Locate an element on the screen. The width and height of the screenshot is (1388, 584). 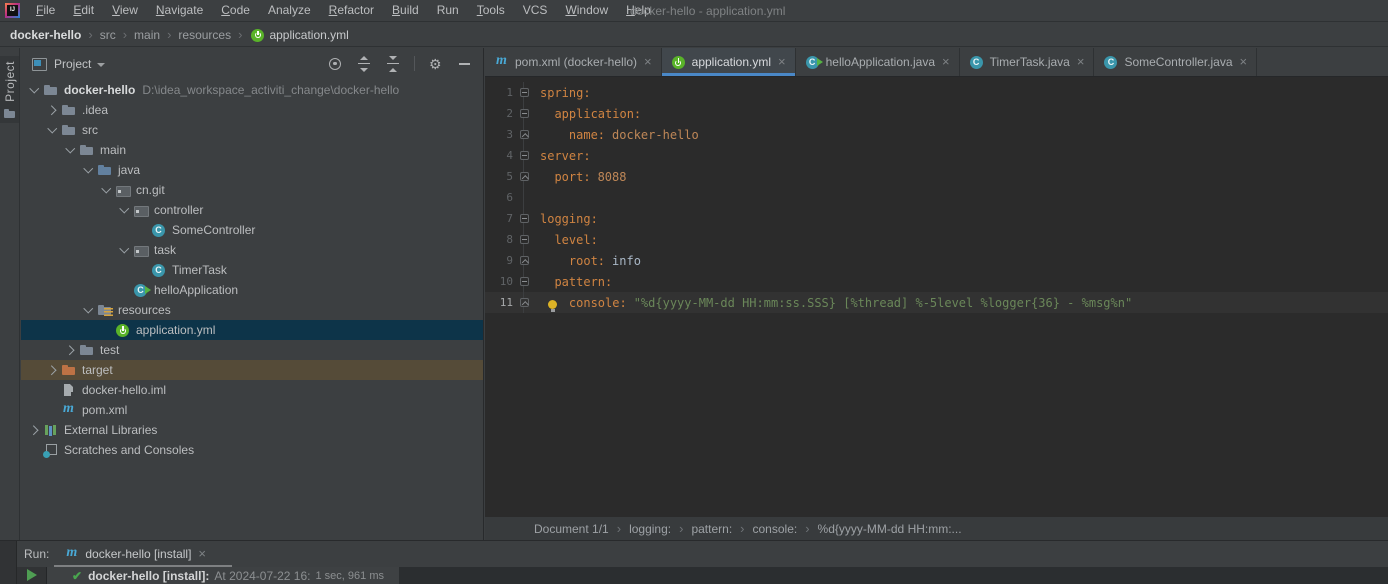
menu-refactor: Refactor is located at coordinates (351, 11).